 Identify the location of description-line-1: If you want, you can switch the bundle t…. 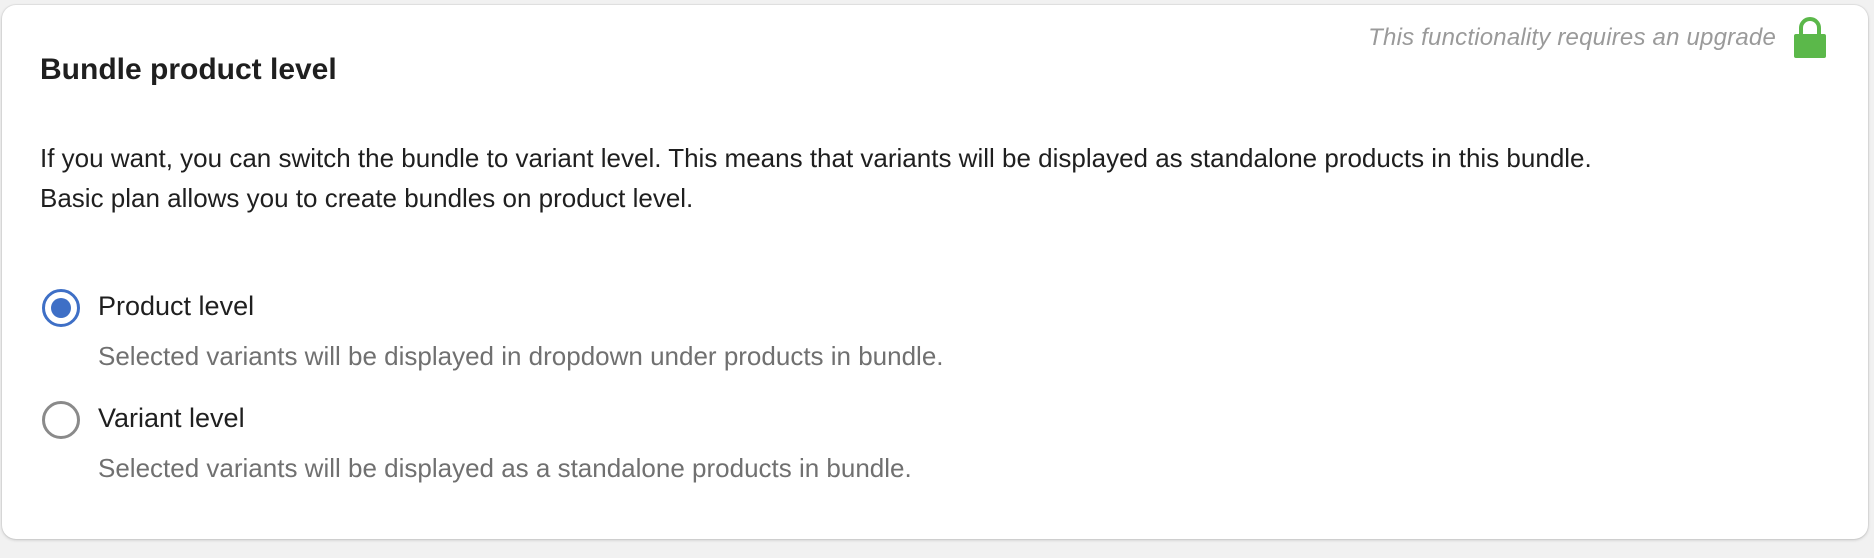
(816, 158).